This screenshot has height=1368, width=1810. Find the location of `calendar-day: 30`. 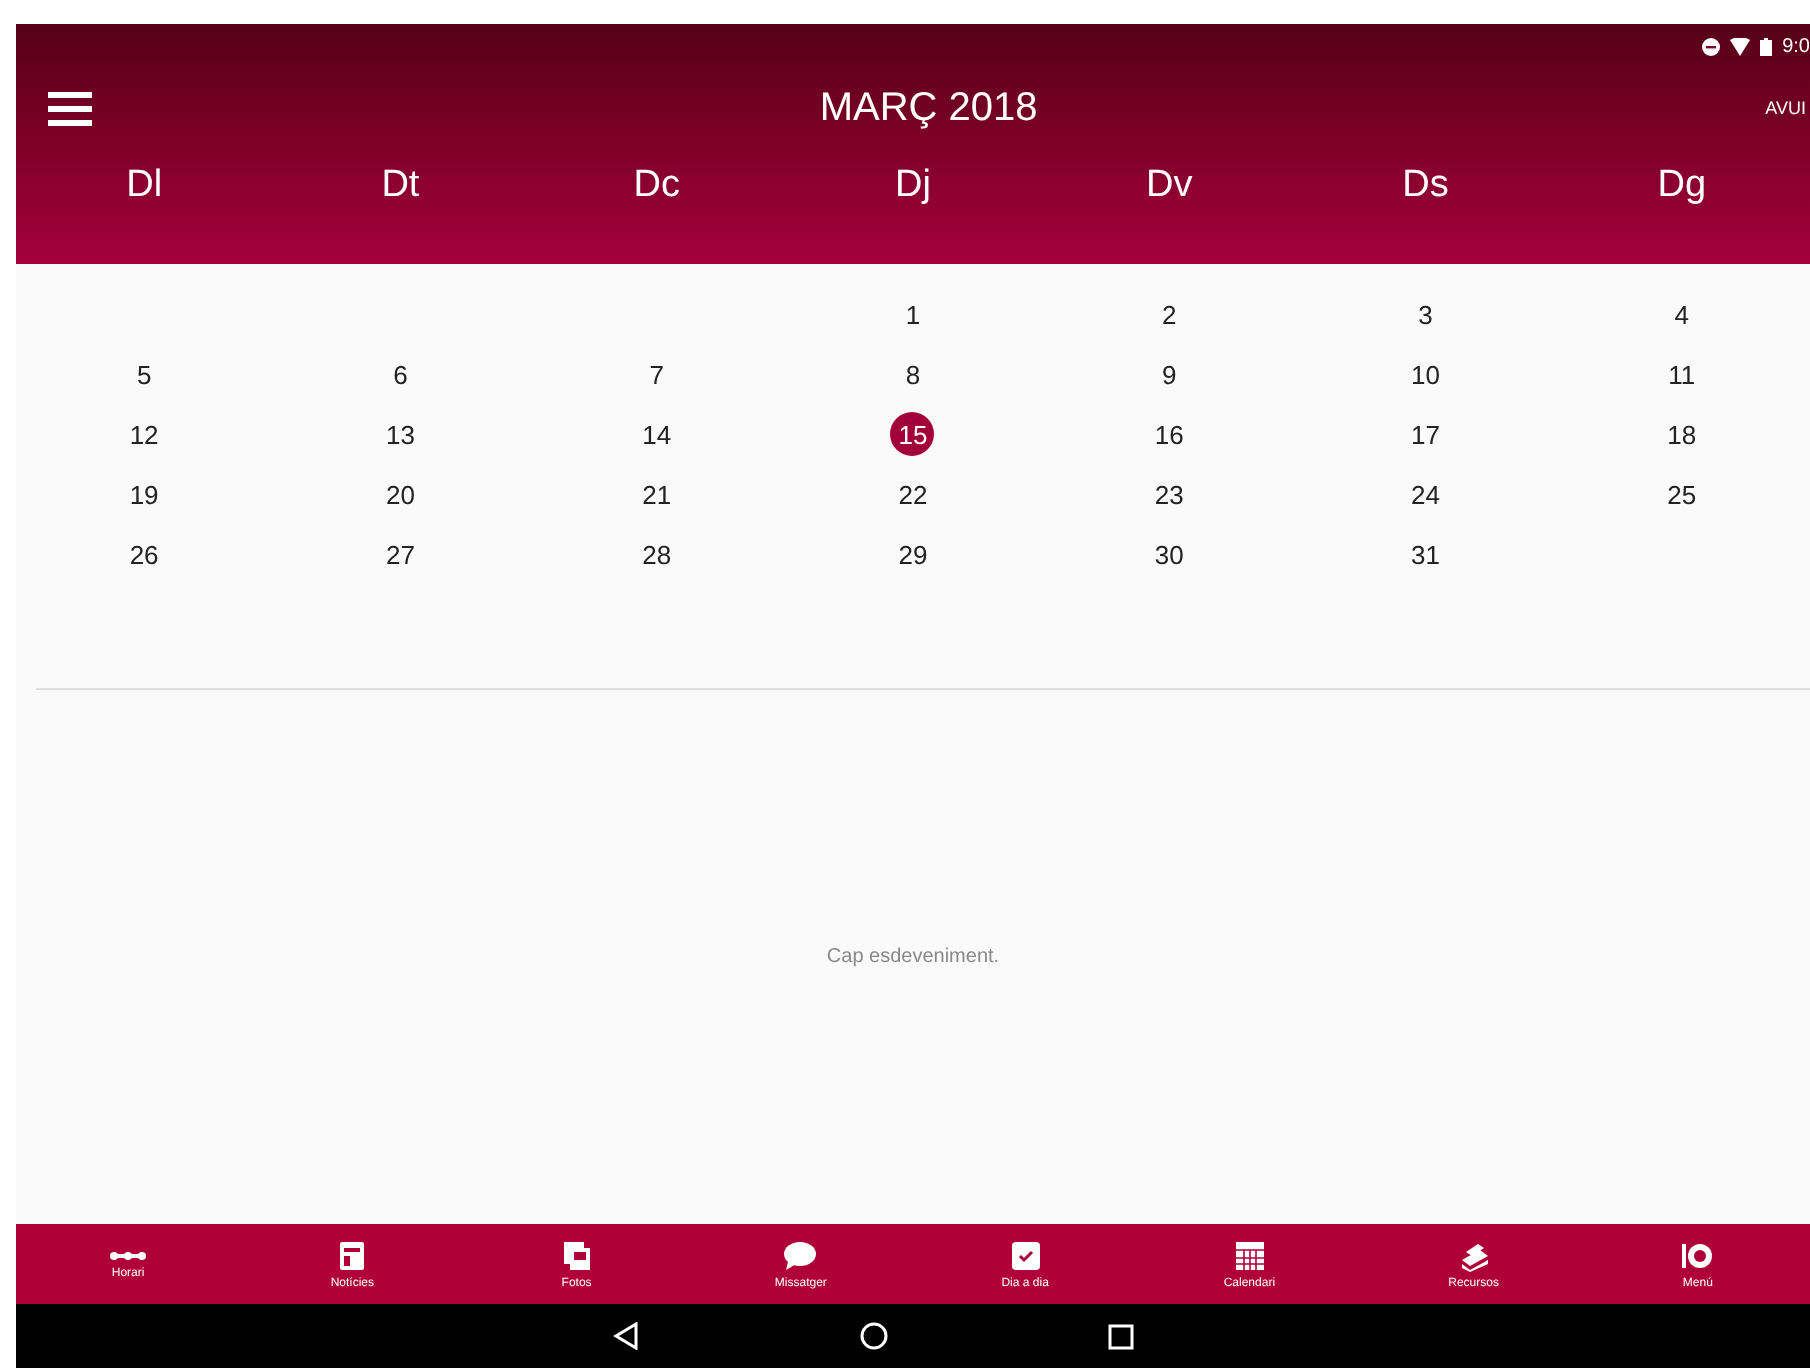

calendar-day: 30 is located at coordinates (1169, 554).